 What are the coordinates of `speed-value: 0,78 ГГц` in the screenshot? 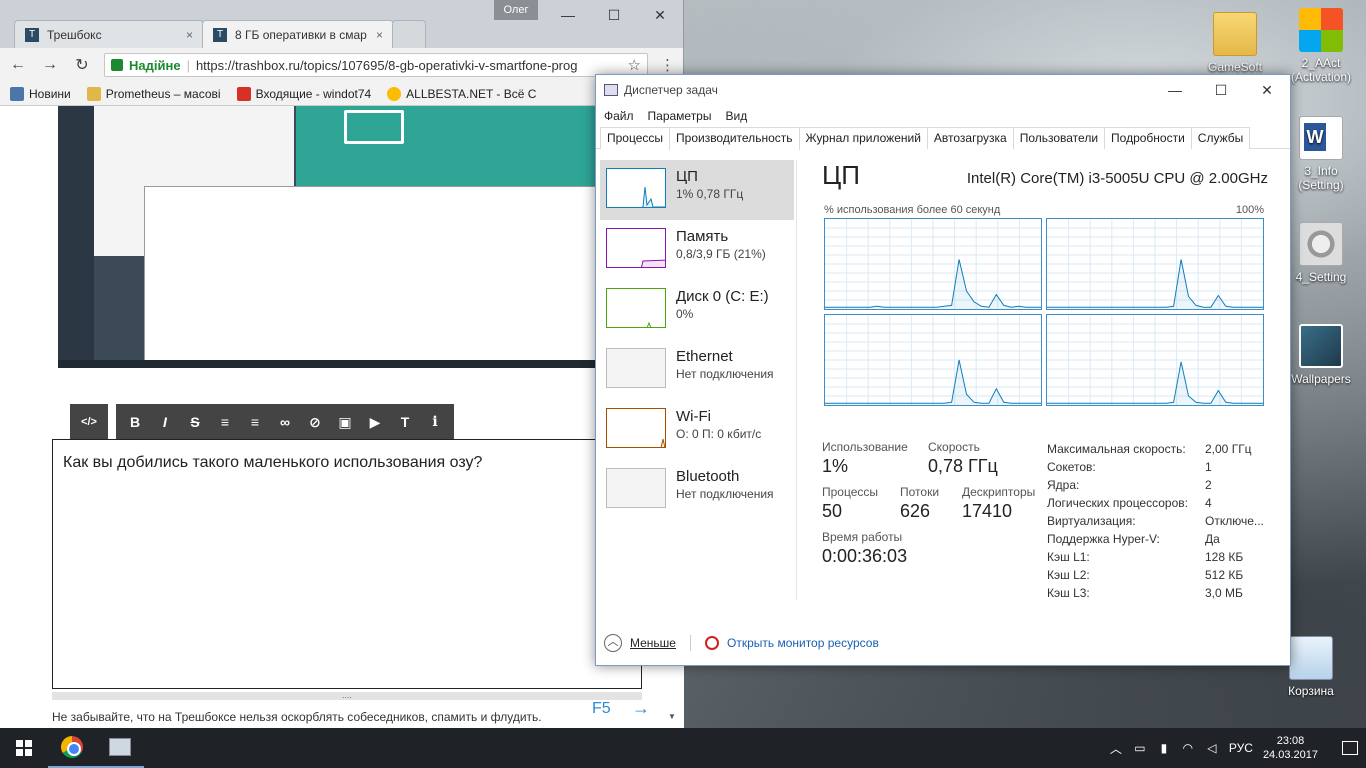 It's located at (963, 466).